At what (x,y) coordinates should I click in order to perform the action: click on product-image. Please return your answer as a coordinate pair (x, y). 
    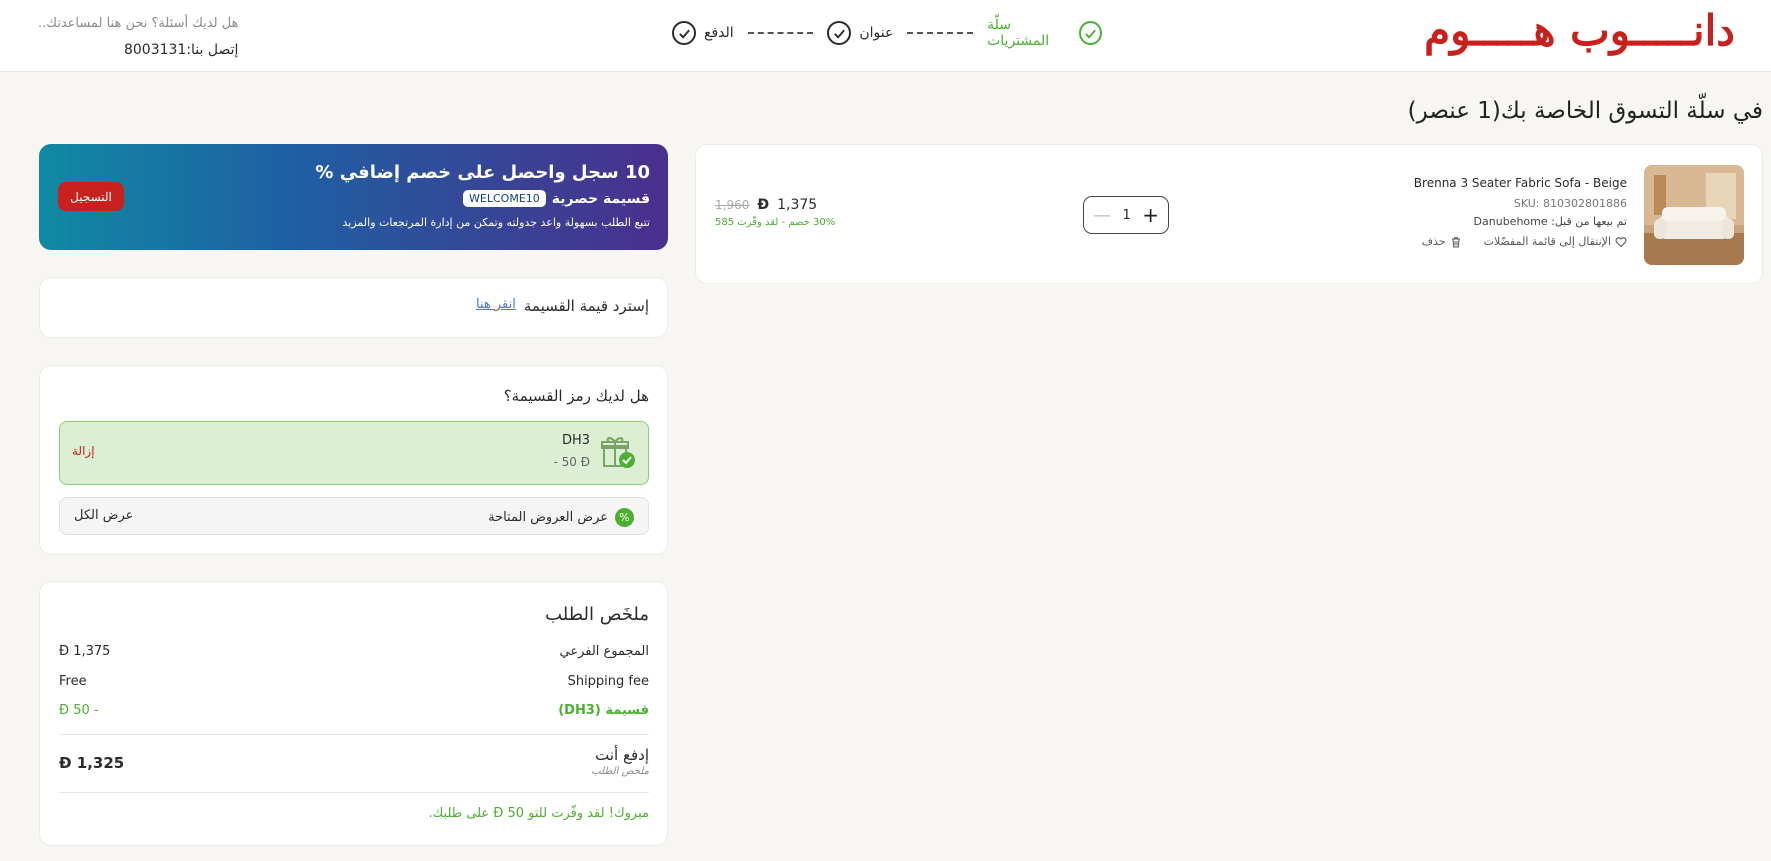
    Looking at the image, I should click on (1694, 215).